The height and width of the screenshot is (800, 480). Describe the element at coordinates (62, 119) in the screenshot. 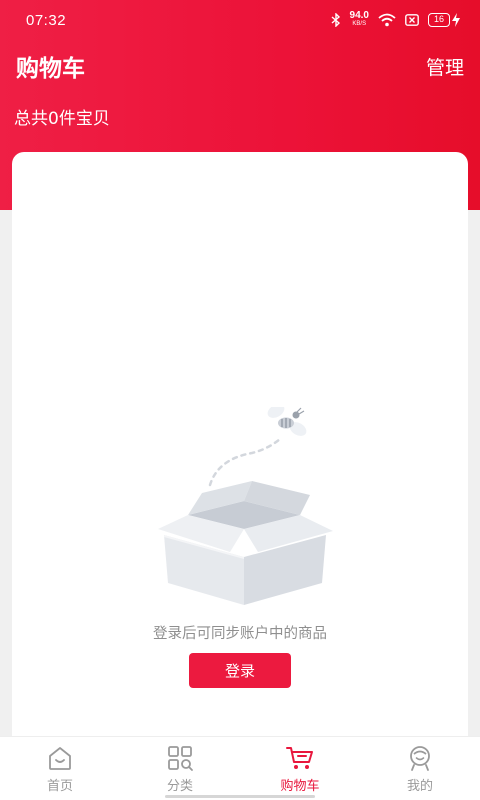

I see `cart-item-count: 总共0件宝贝` at that location.